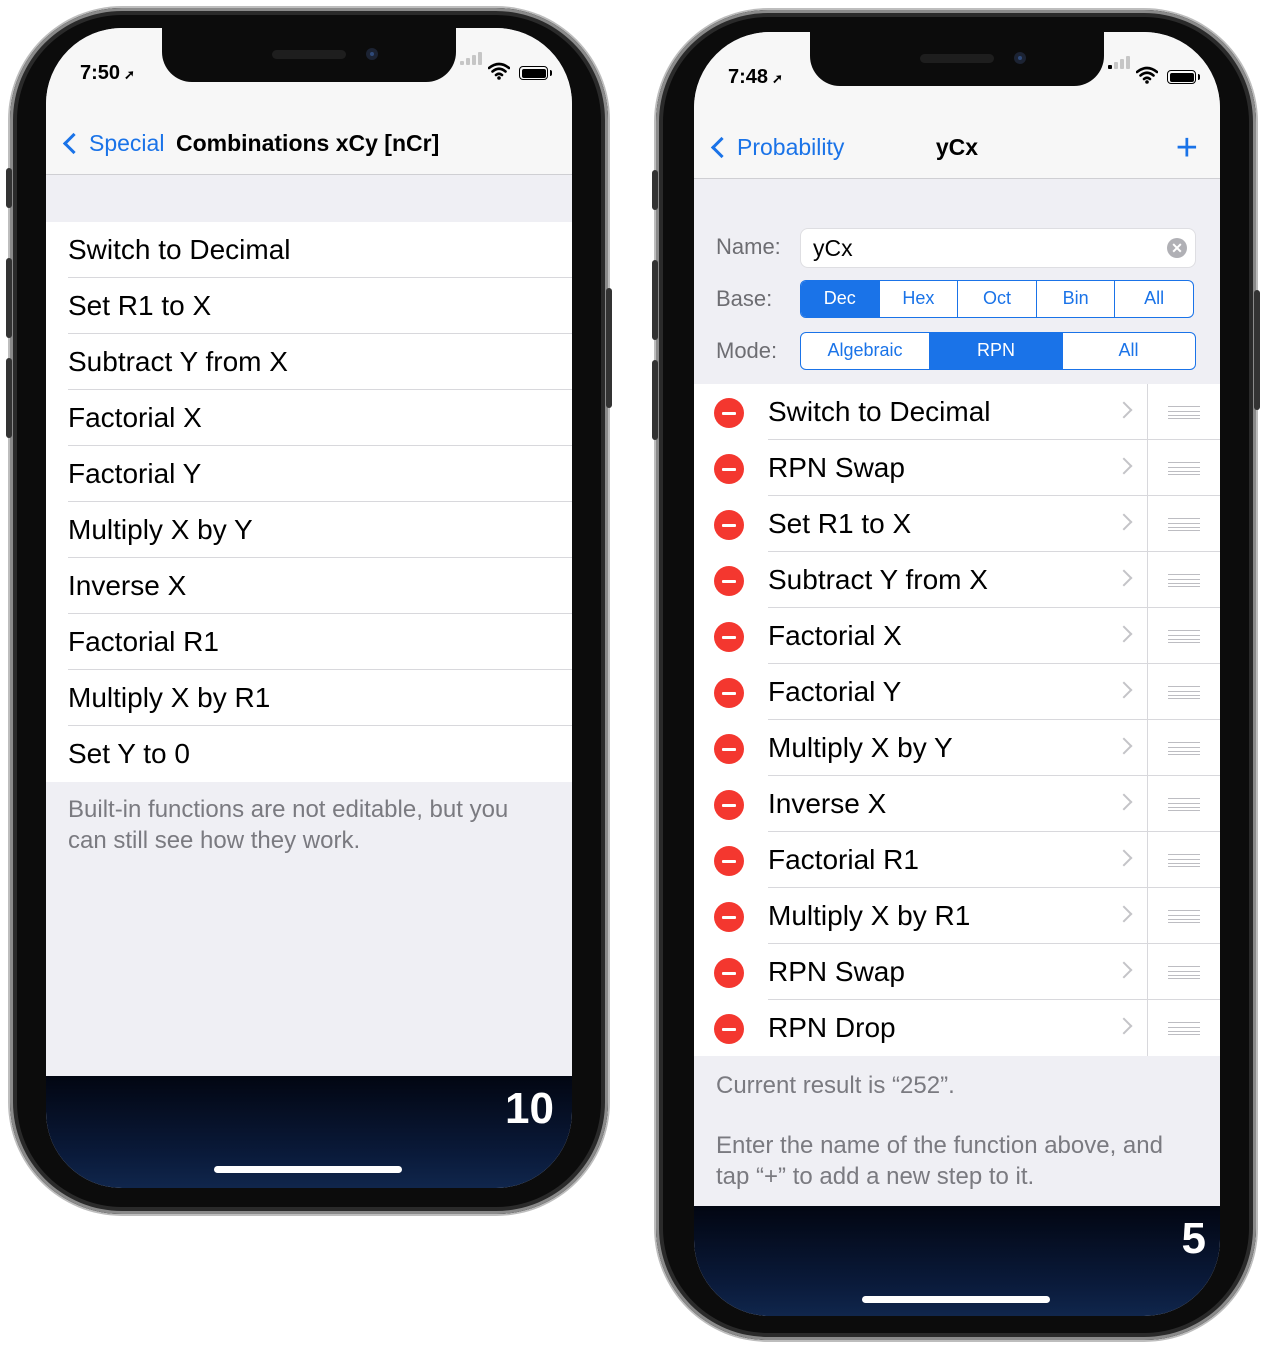  I want to click on base-option-all: All, so click(1153, 299).